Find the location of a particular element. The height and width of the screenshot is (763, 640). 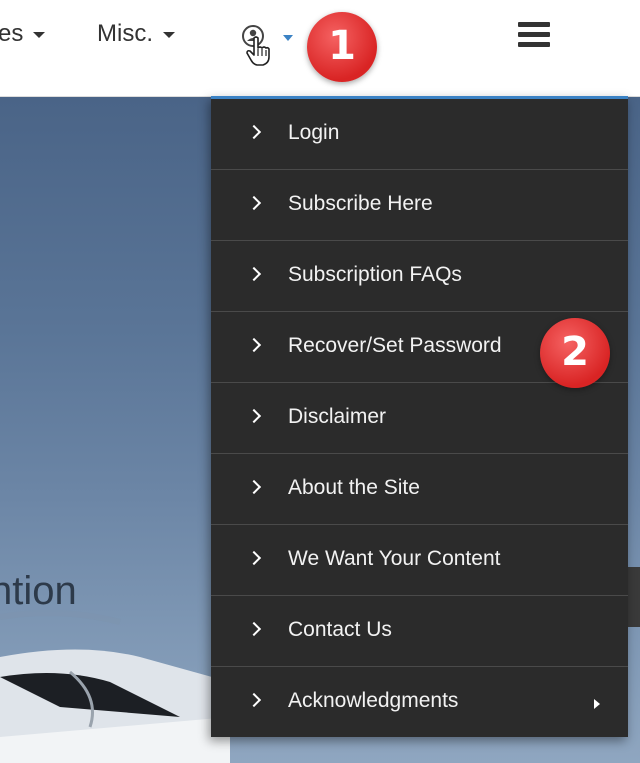

menu-item-we-want-your-content: We Want Your Content is located at coordinates (419, 560).